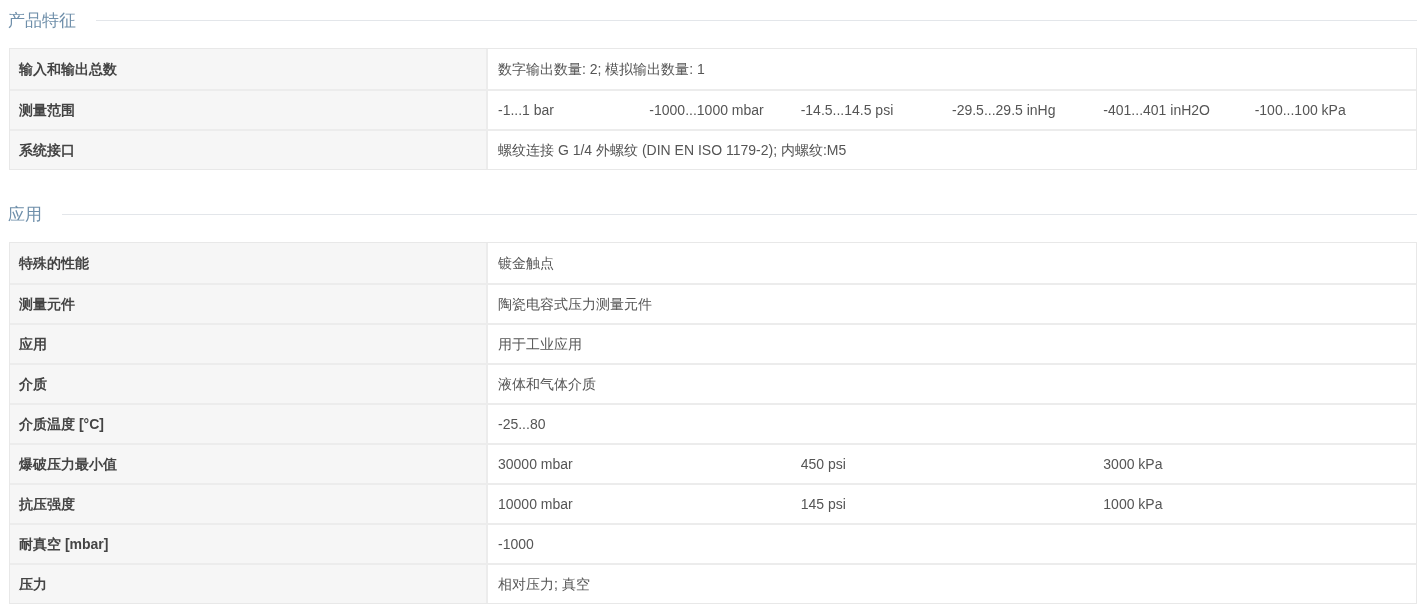 The height and width of the screenshot is (611, 1423). I want to click on value-cell-text: 螺纹连接 G 1/4 外螺纹 (DIN EN ISO 1179-2); 内螺纹:M5, so click(673, 150).